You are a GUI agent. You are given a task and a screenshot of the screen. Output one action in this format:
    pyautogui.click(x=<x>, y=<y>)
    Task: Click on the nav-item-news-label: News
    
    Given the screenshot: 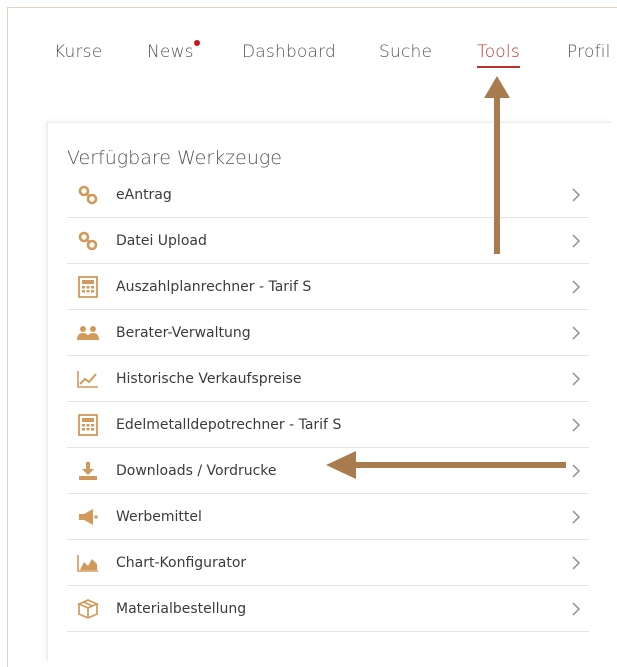 What is the action you would take?
    pyautogui.click(x=170, y=52)
    